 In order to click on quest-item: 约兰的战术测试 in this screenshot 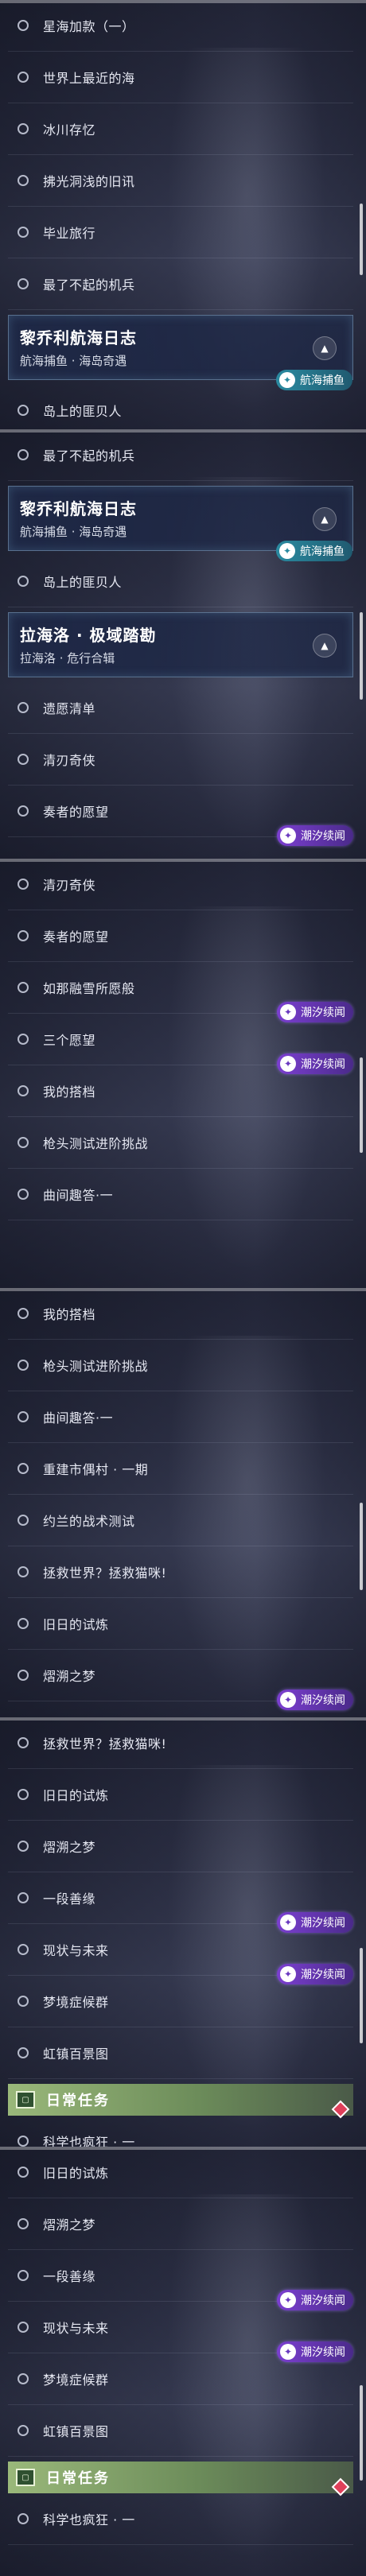, I will do `click(180, 1521)`.